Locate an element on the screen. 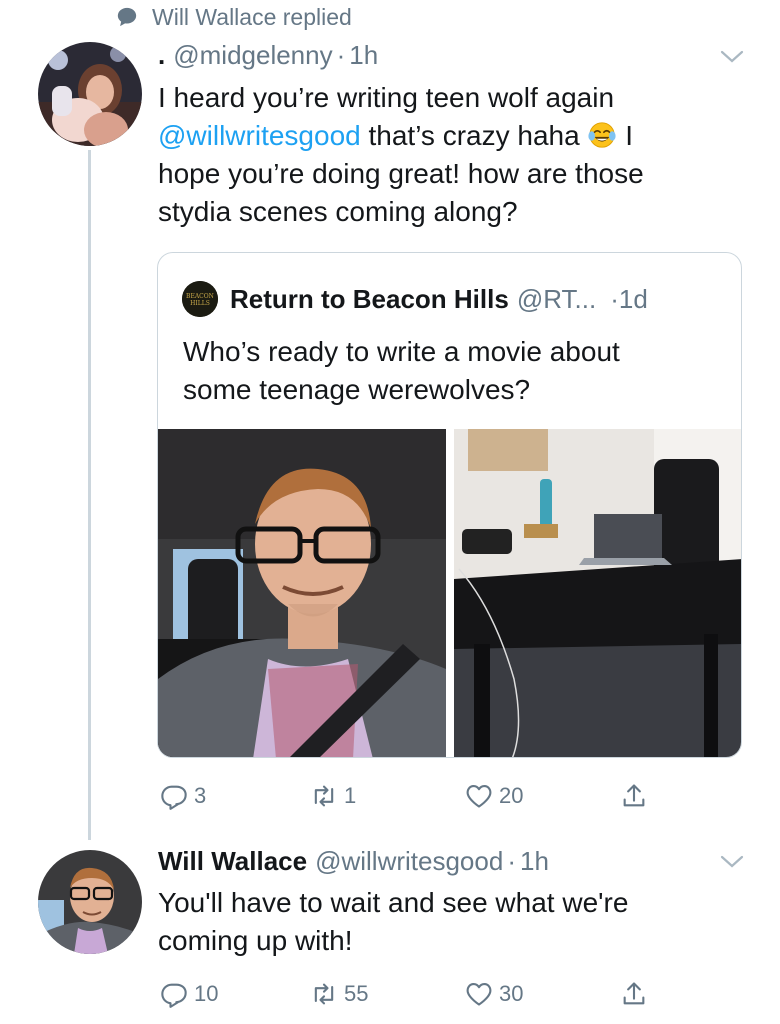  reply-button: 3 is located at coordinates (183, 796).